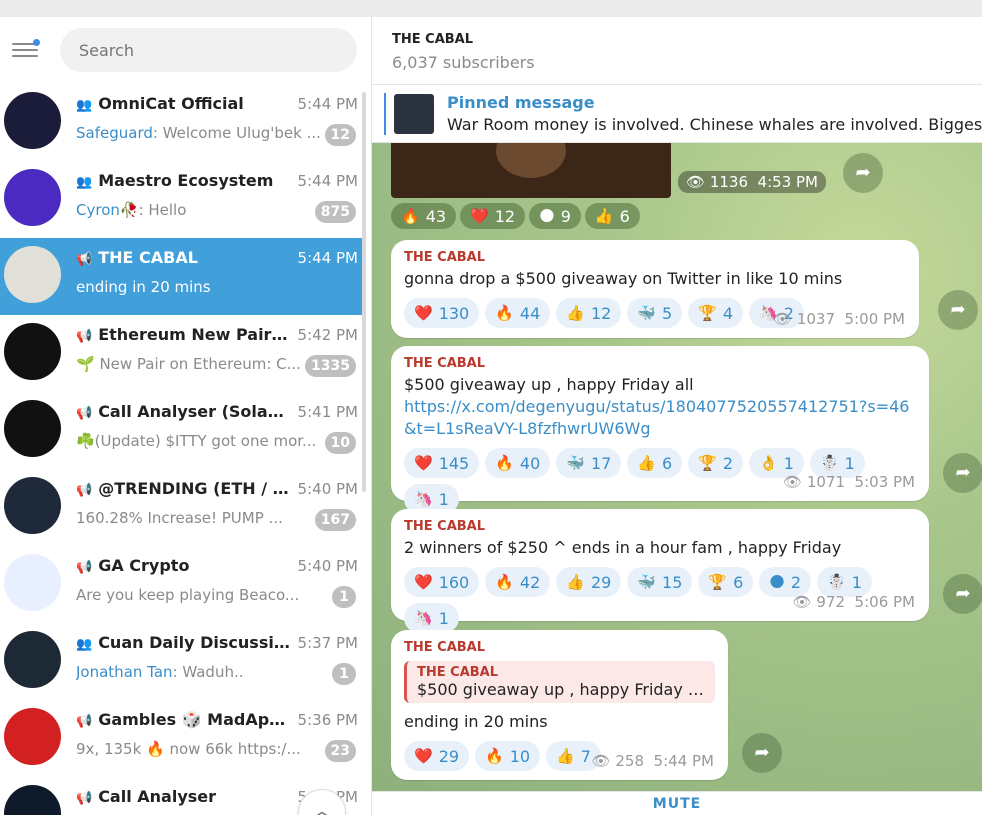  What do you see at coordinates (344, 674) in the screenshot?
I see `unread-badge: 1` at bounding box center [344, 674].